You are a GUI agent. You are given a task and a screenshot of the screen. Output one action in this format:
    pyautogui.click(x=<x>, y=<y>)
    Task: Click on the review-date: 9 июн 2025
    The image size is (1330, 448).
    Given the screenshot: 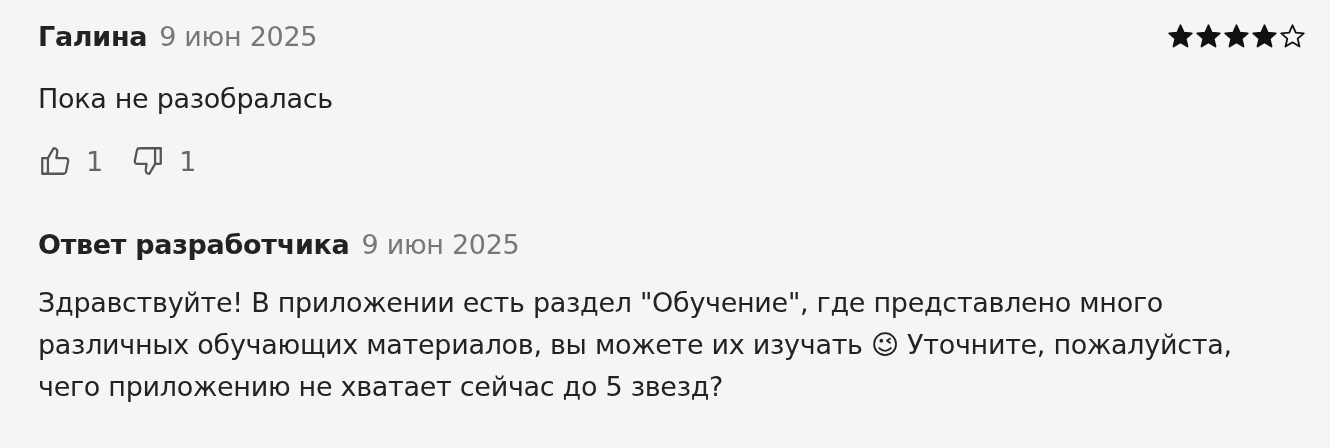 What is the action you would take?
    pyautogui.click(x=238, y=36)
    